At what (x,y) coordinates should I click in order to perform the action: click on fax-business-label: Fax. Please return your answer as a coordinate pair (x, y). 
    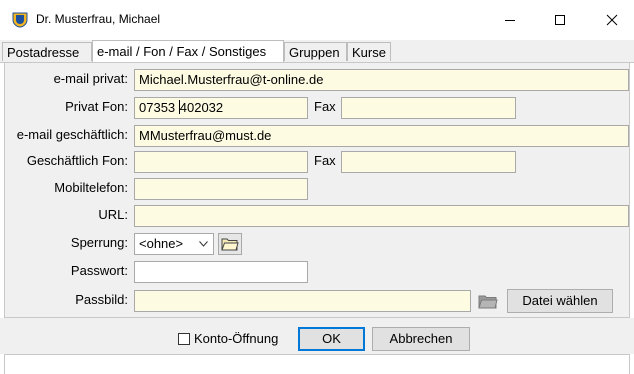
    Looking at the image, I should click on (325, 160).